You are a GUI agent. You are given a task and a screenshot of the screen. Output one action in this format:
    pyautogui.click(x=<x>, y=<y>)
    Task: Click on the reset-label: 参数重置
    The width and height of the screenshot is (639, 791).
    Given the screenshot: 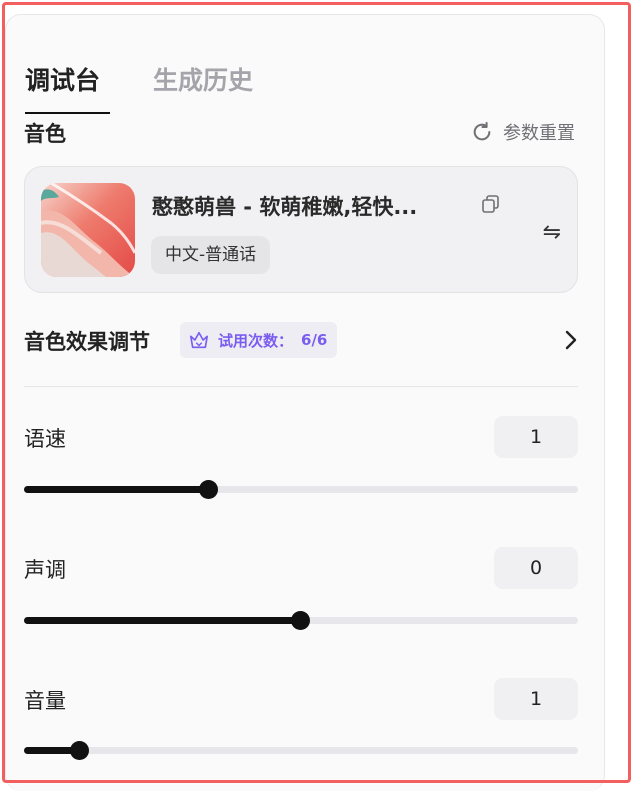 What is the action you would take?
    pyautogui.click(x=539, y=133)
    